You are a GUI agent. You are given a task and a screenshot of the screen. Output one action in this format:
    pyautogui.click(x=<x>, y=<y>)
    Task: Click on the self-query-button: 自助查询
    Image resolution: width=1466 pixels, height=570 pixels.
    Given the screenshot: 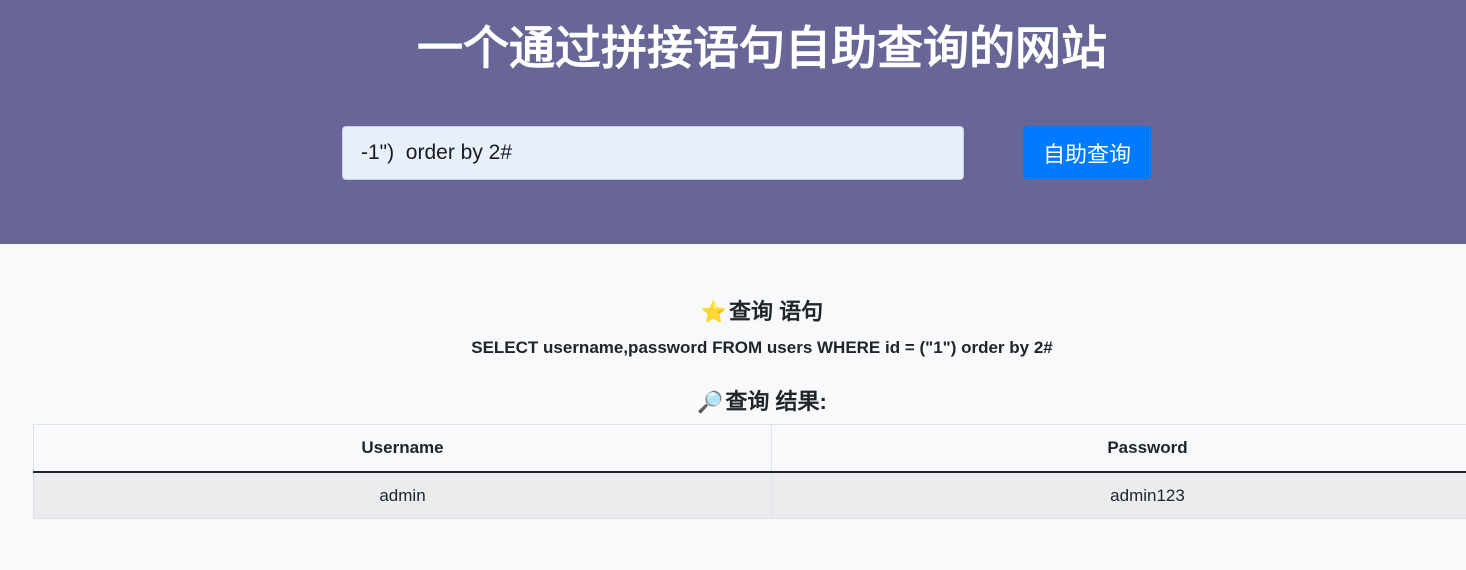 What is the action you would take?
    pyautogui.click(x=1087, y=152)
    